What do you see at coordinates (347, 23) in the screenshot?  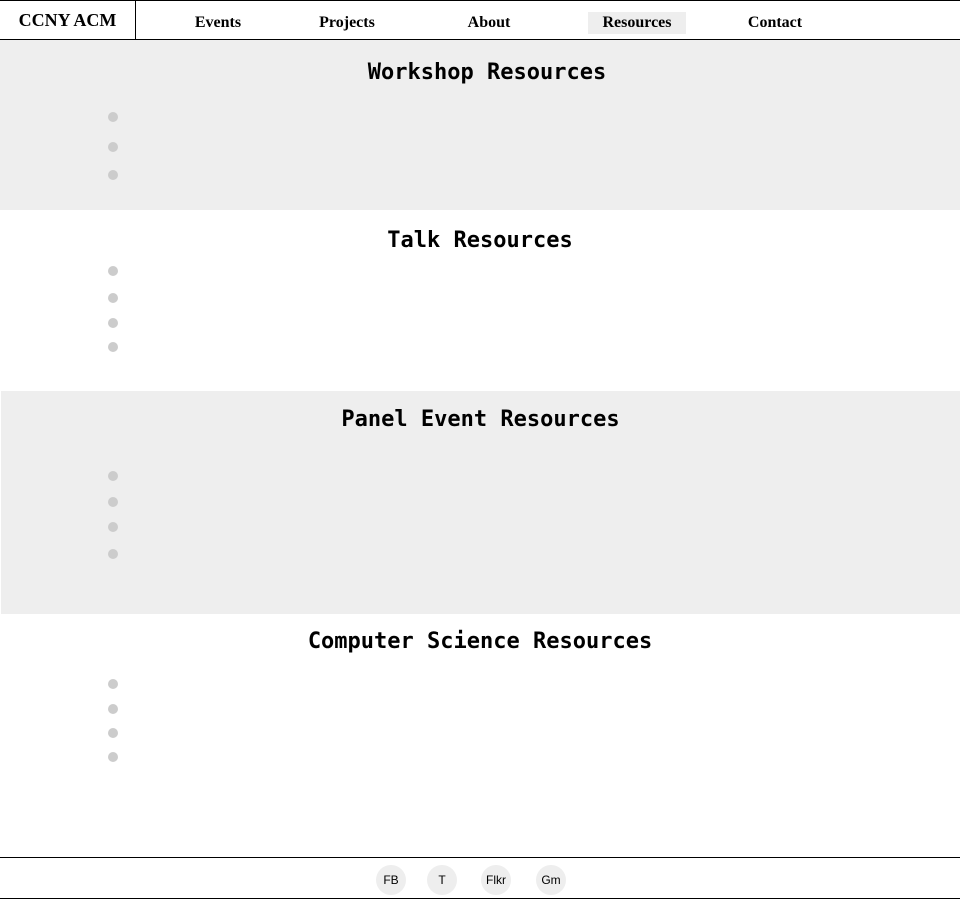 I see `nav-link-projects: Projects` at bounding box center [347, 23].